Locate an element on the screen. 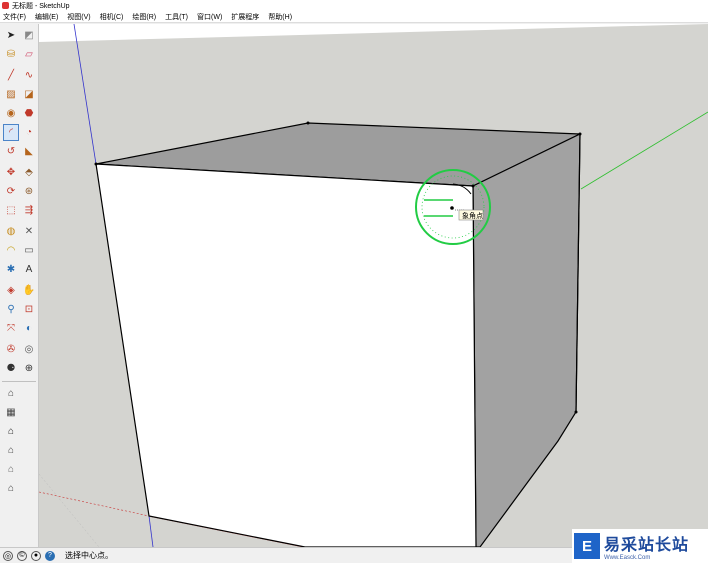 The height and width of the screenshot is (563, 708). zoom-icon: ⚲ is located at coordinates (11, 309).